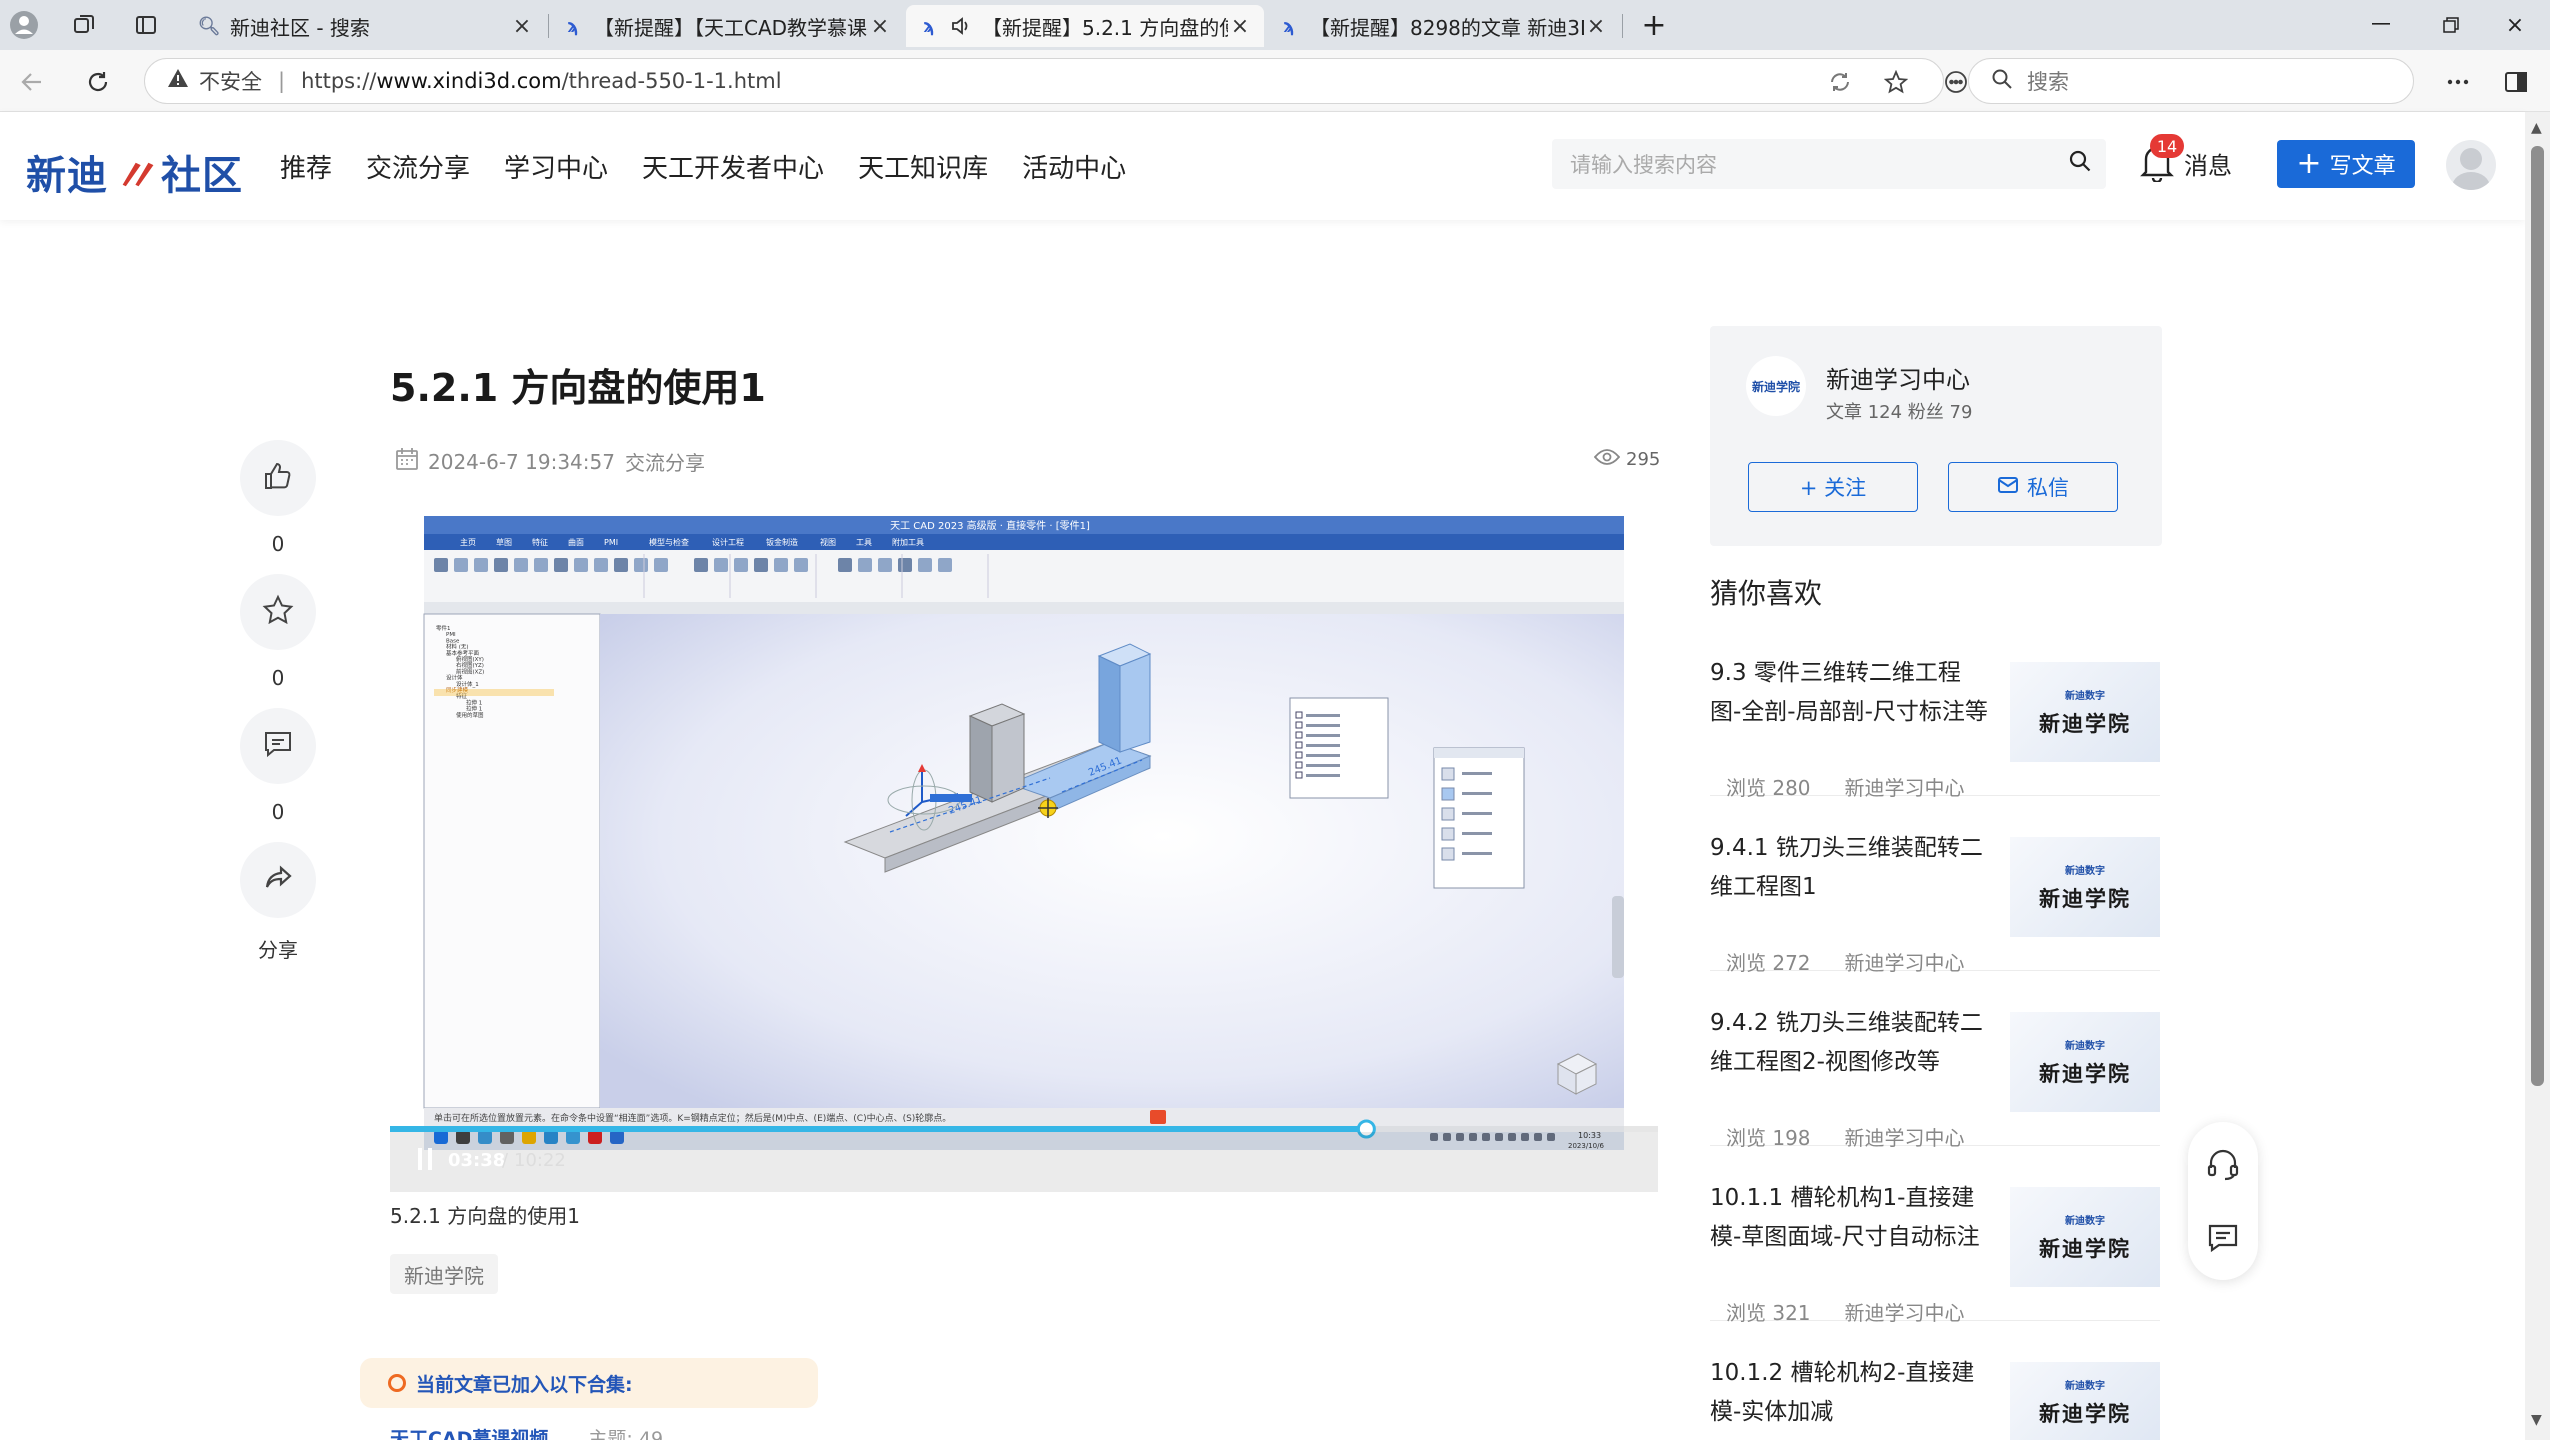 This screenshot has width=2550, height=1440. I want to click on nav-item-share: 交流分享, so click(418, 166).